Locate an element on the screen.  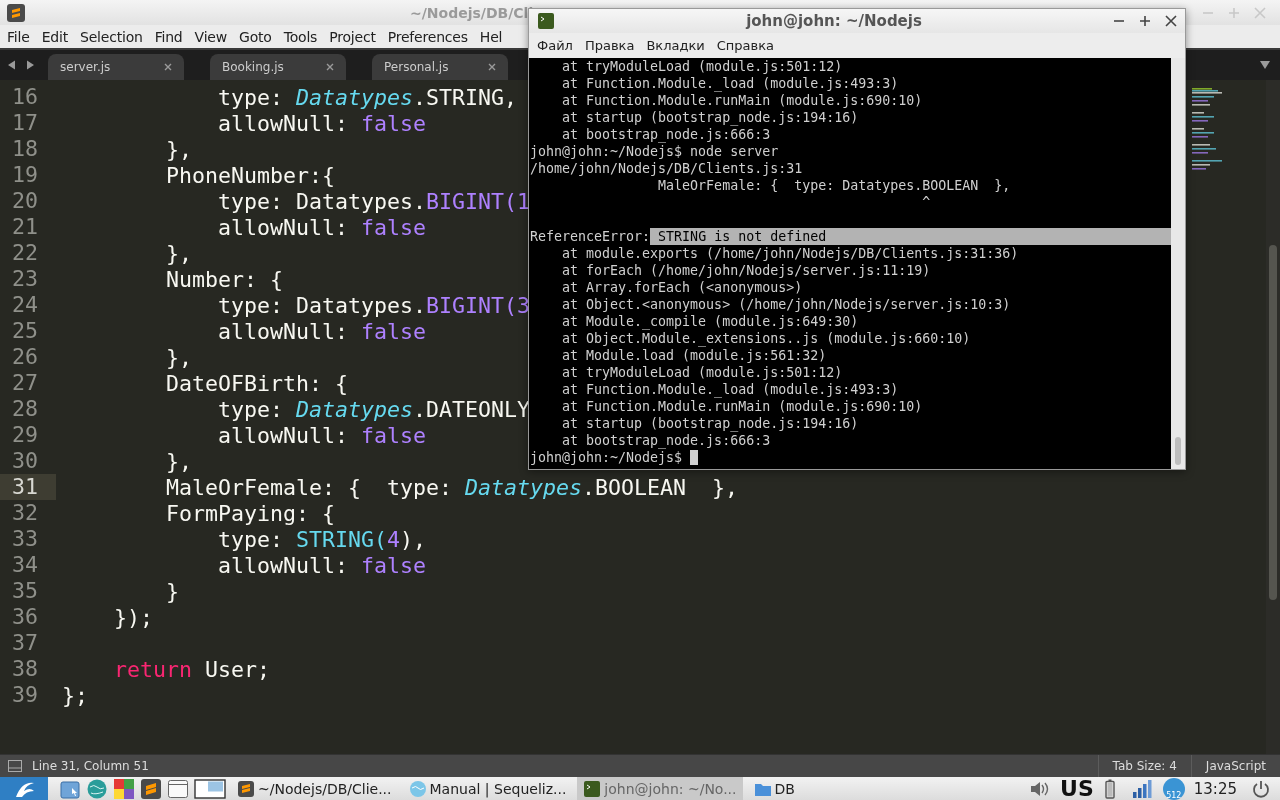
menu-item: Правка is located at coordinates (609, 45).